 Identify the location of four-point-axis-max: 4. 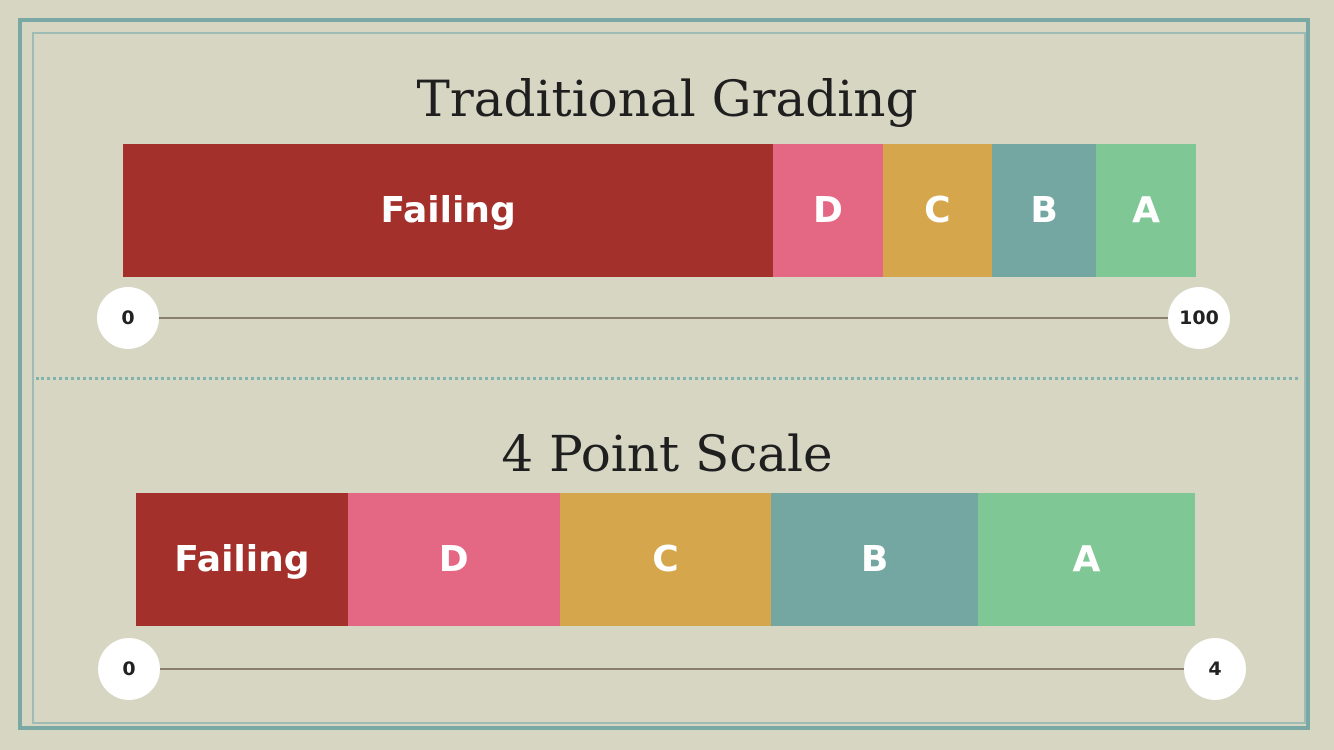
(1215, 669).